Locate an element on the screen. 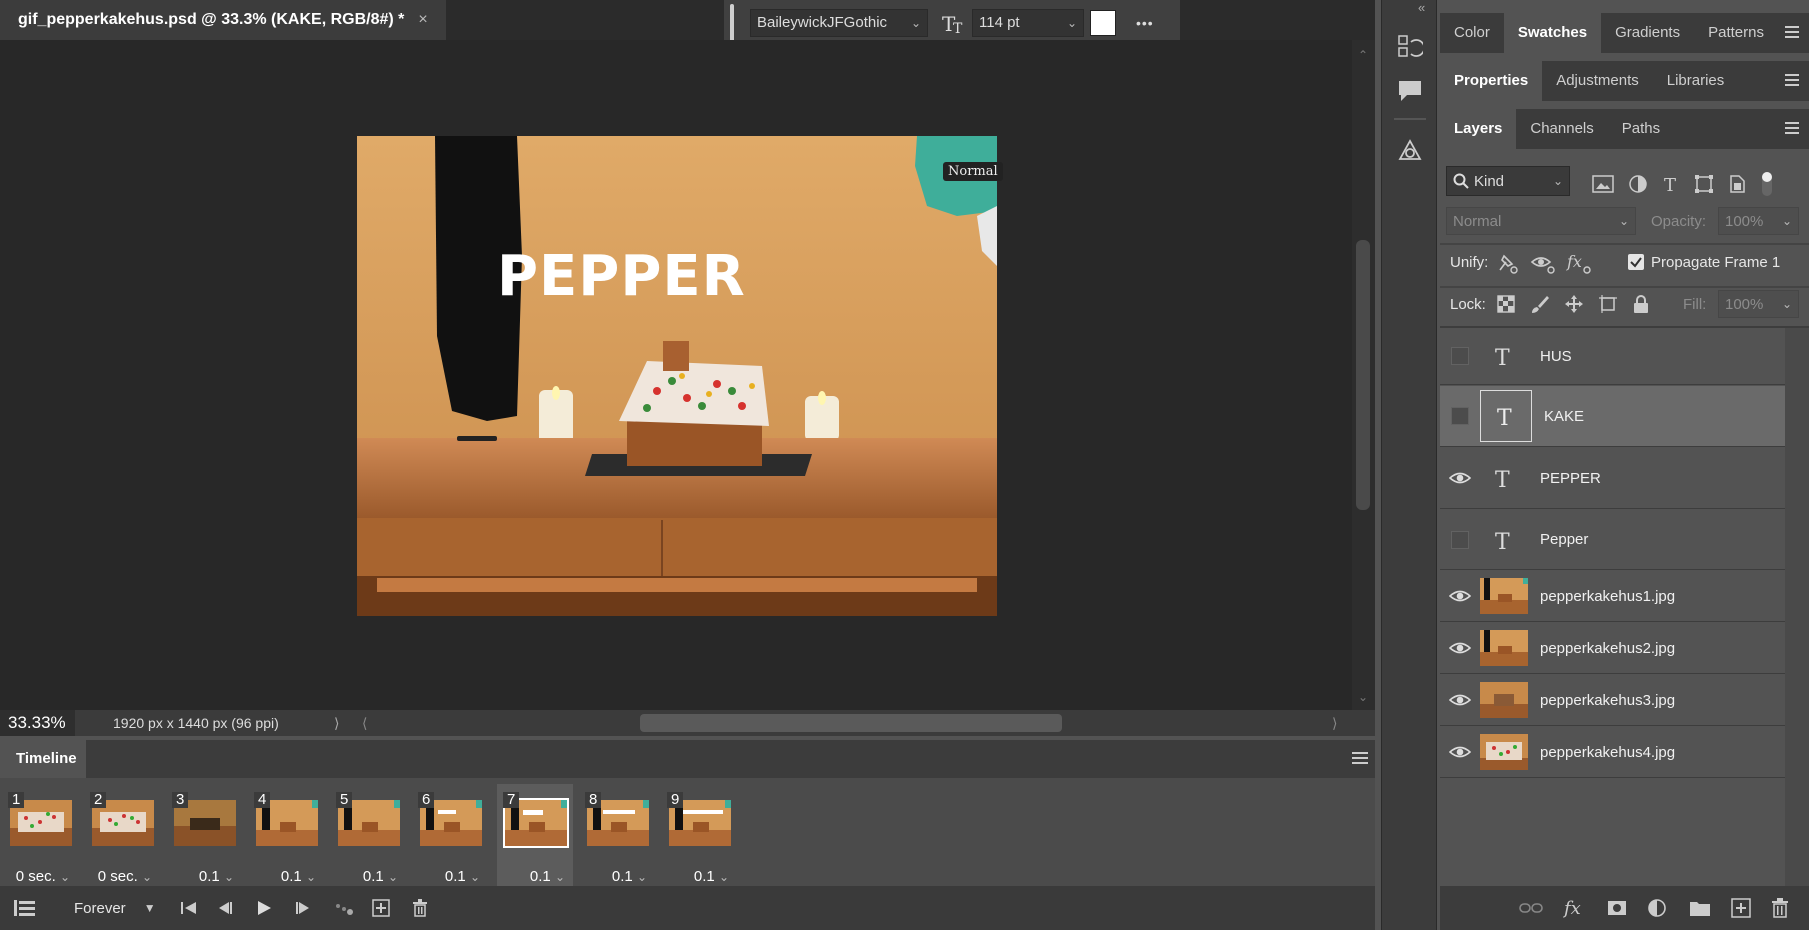  tab-libraries: Libraries is located at coordinates (1696, 81).